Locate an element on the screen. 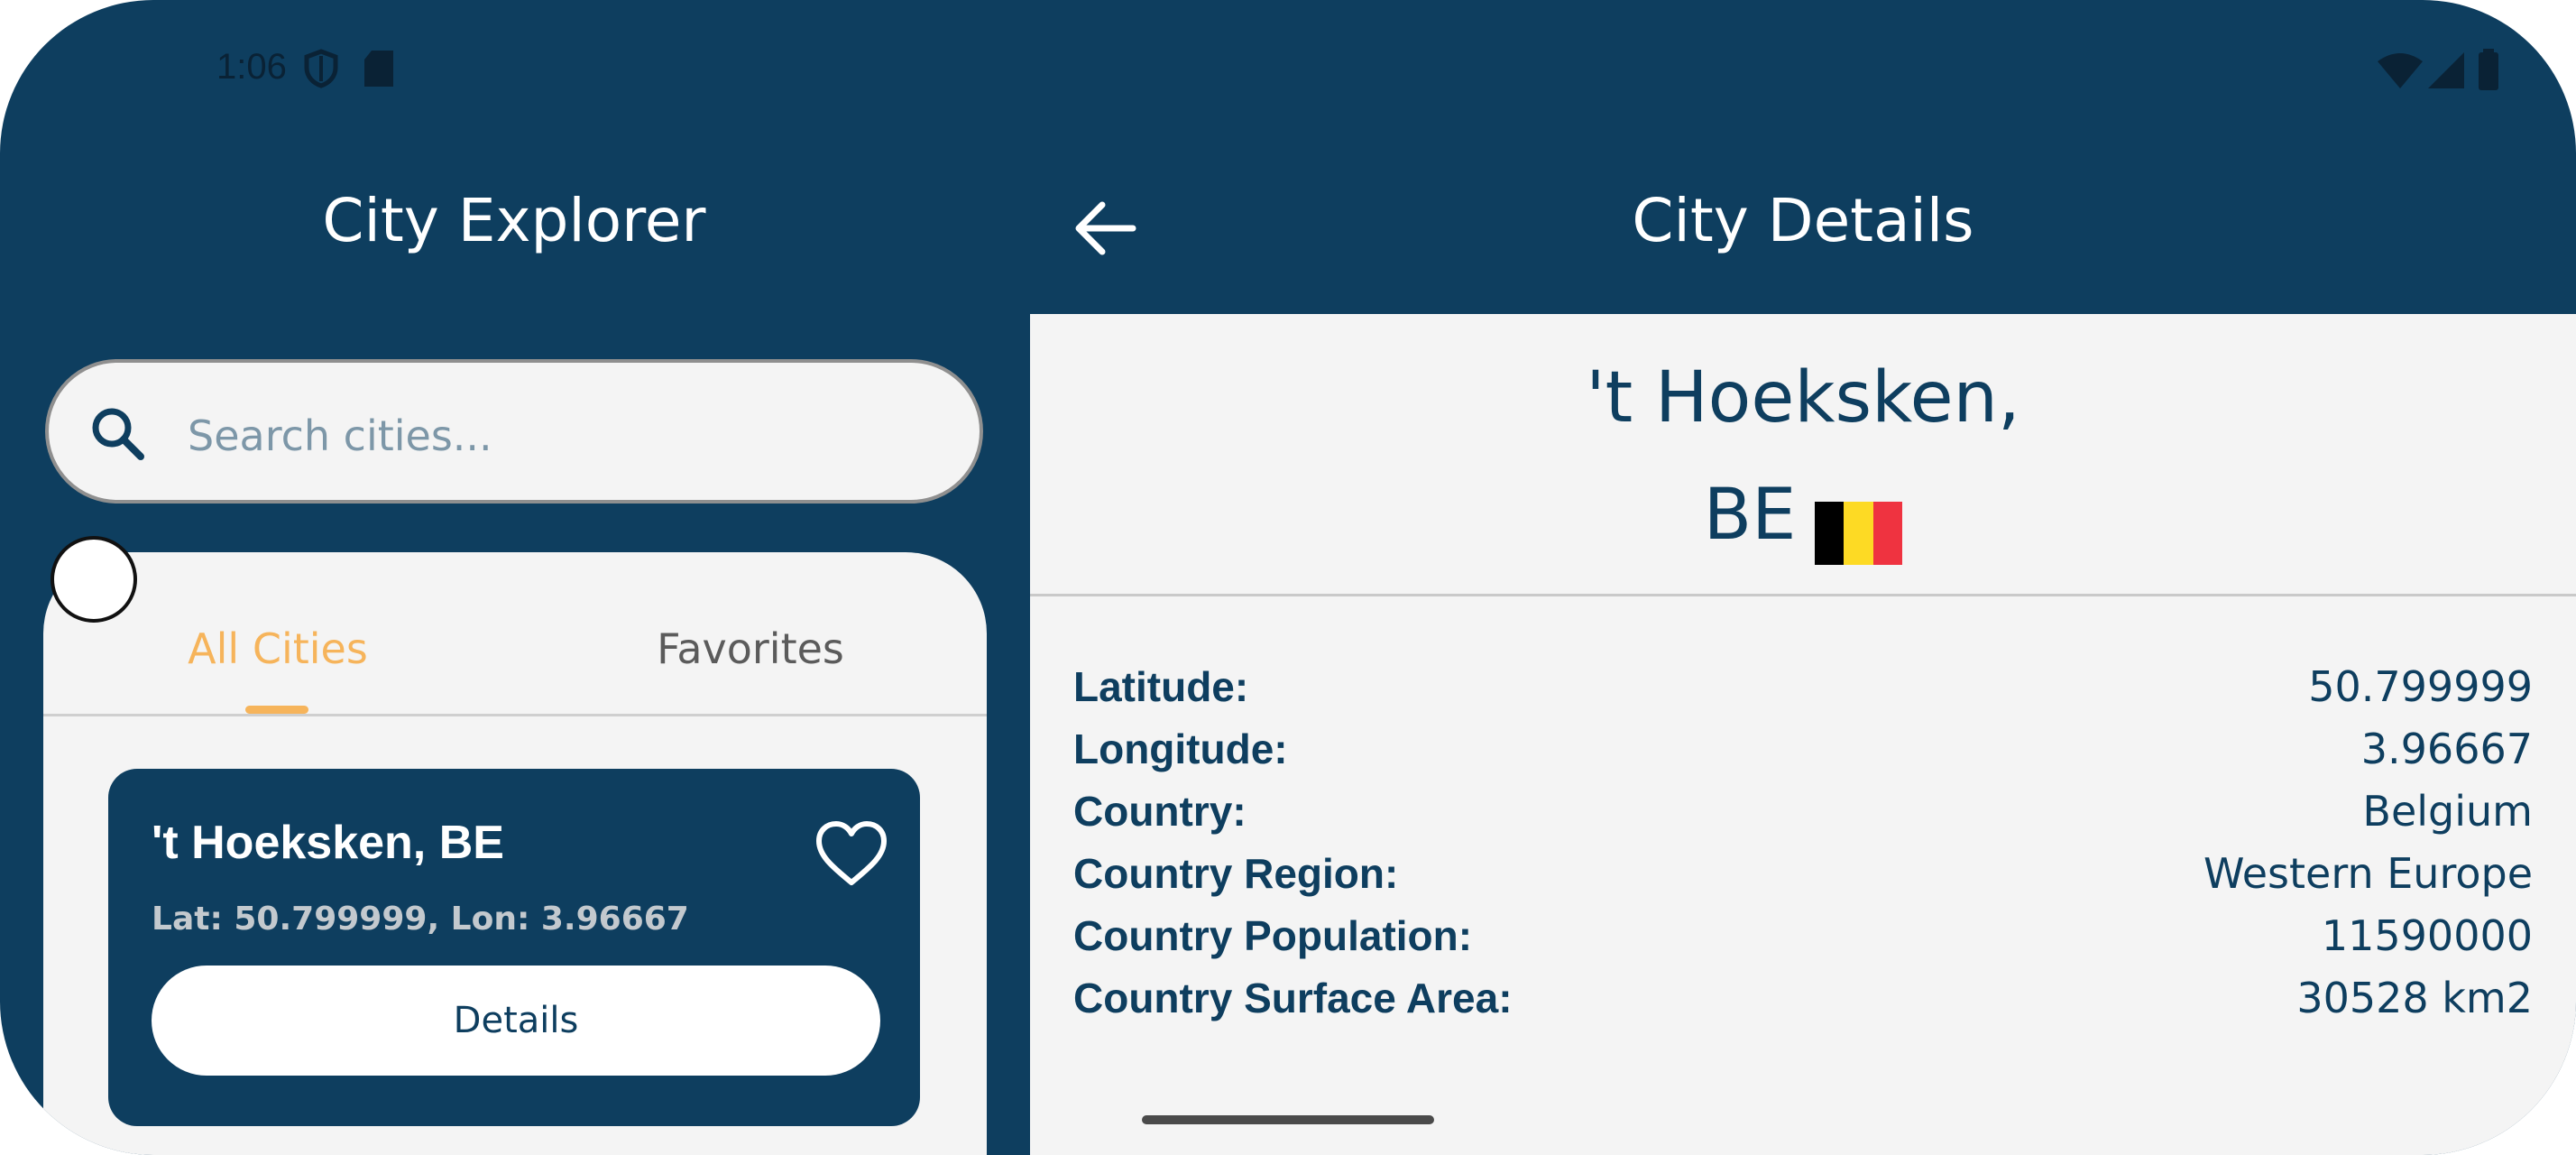 This screenshot has height=1155, width=2576. status-time: 1:06 is located at coordinates (251, 67).